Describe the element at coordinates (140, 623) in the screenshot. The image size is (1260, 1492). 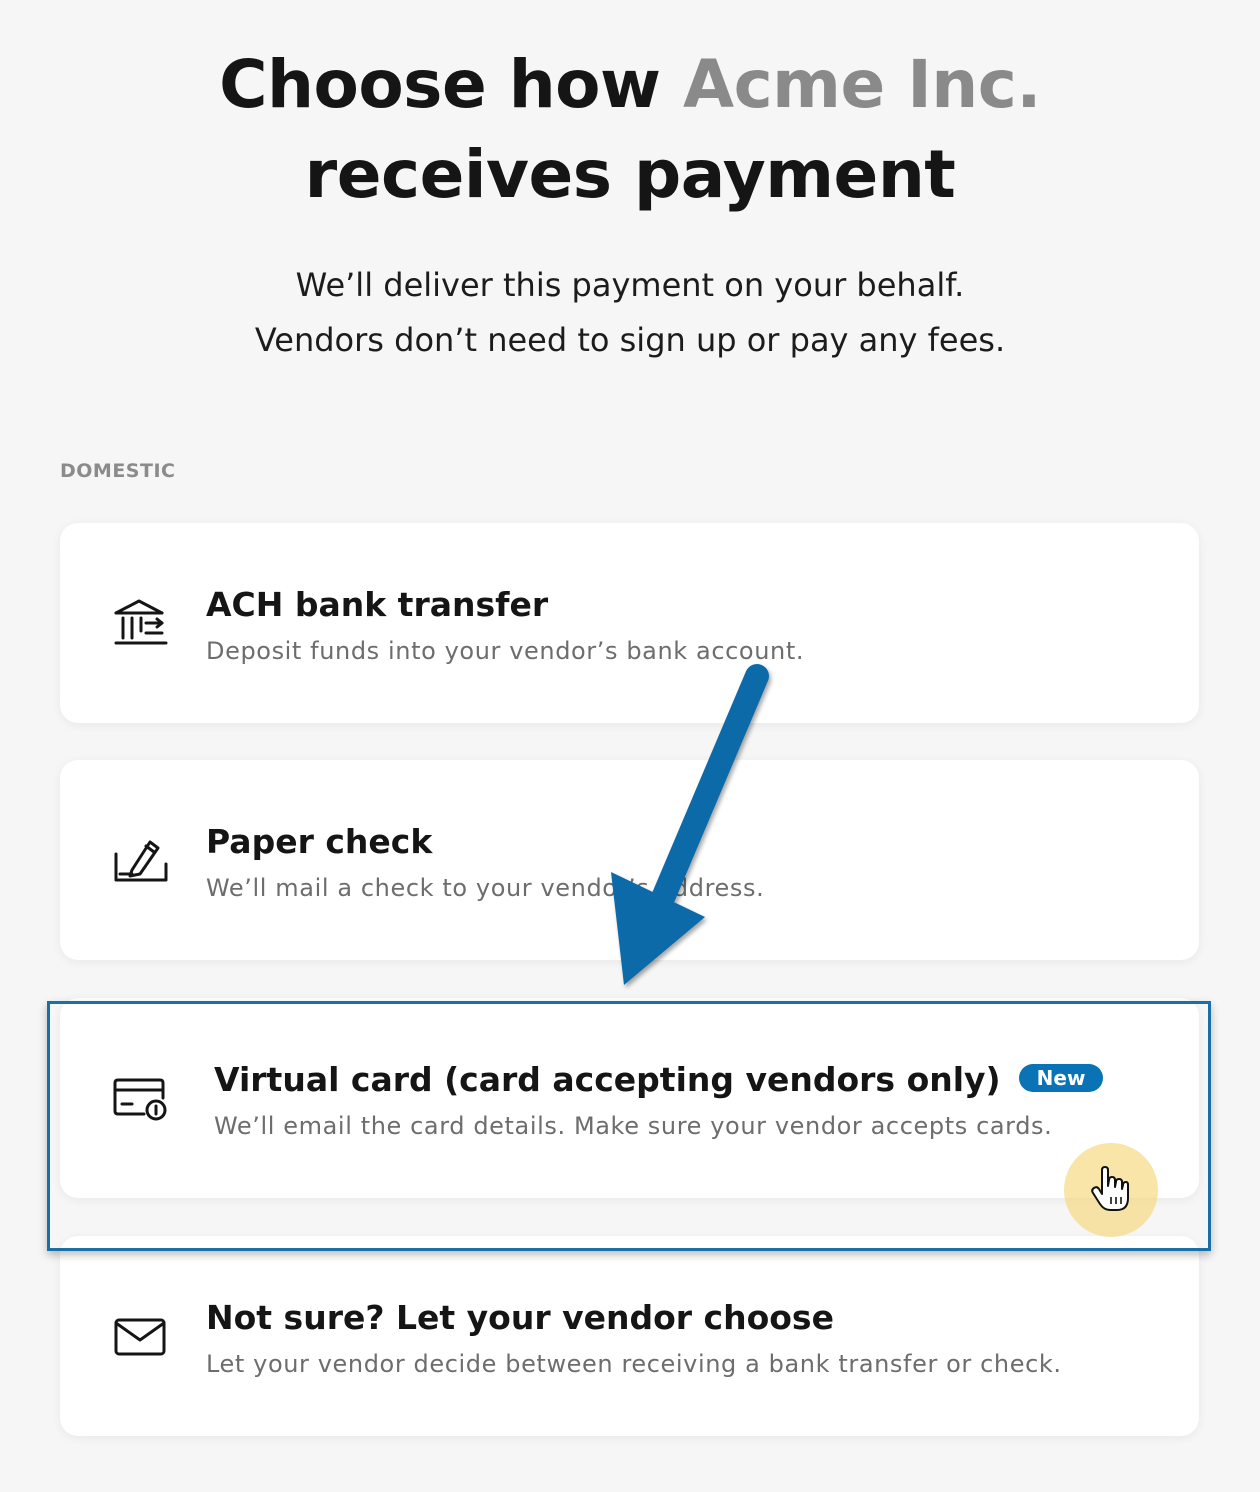
I see `bank-icon` at that location.